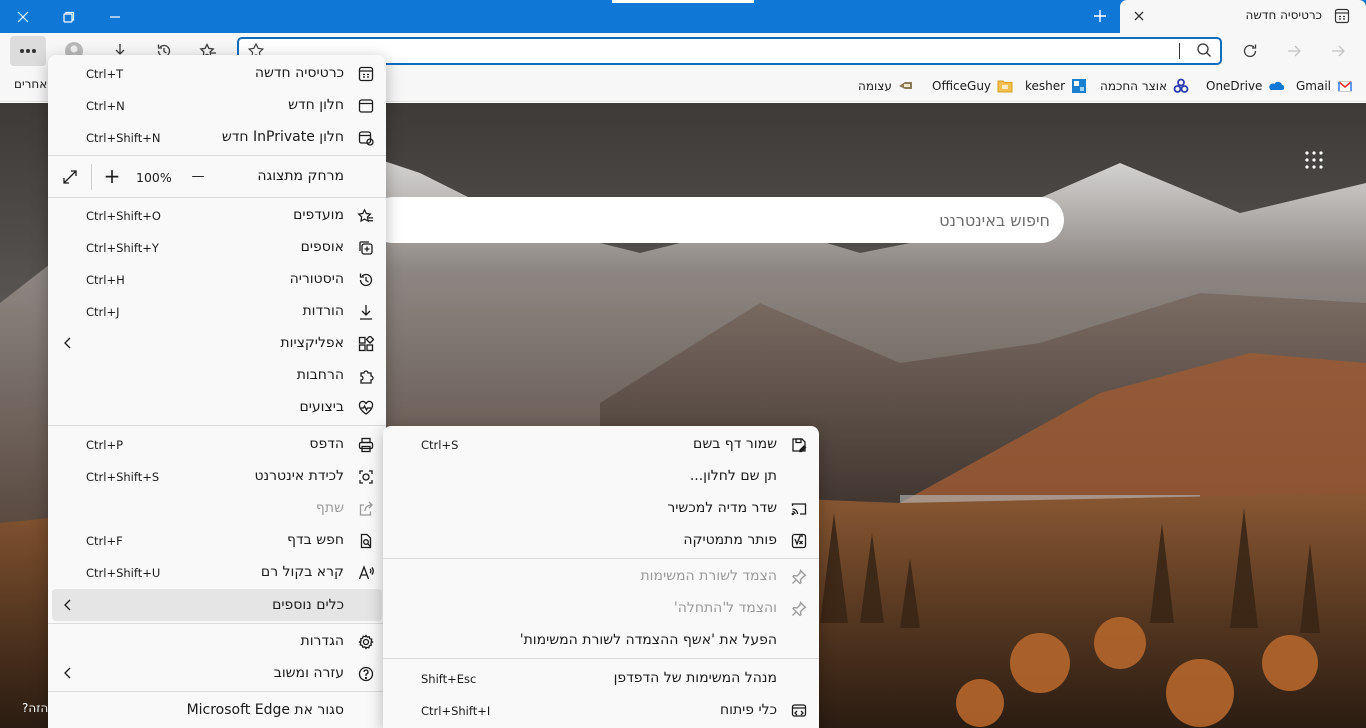 The height and width of the screenshot is (728, 1366). What do you see at coordinates (217, 673) in the screenshot?
I see `menu-item-help: עזרה ומשוב` at bounding box center [217, 673].